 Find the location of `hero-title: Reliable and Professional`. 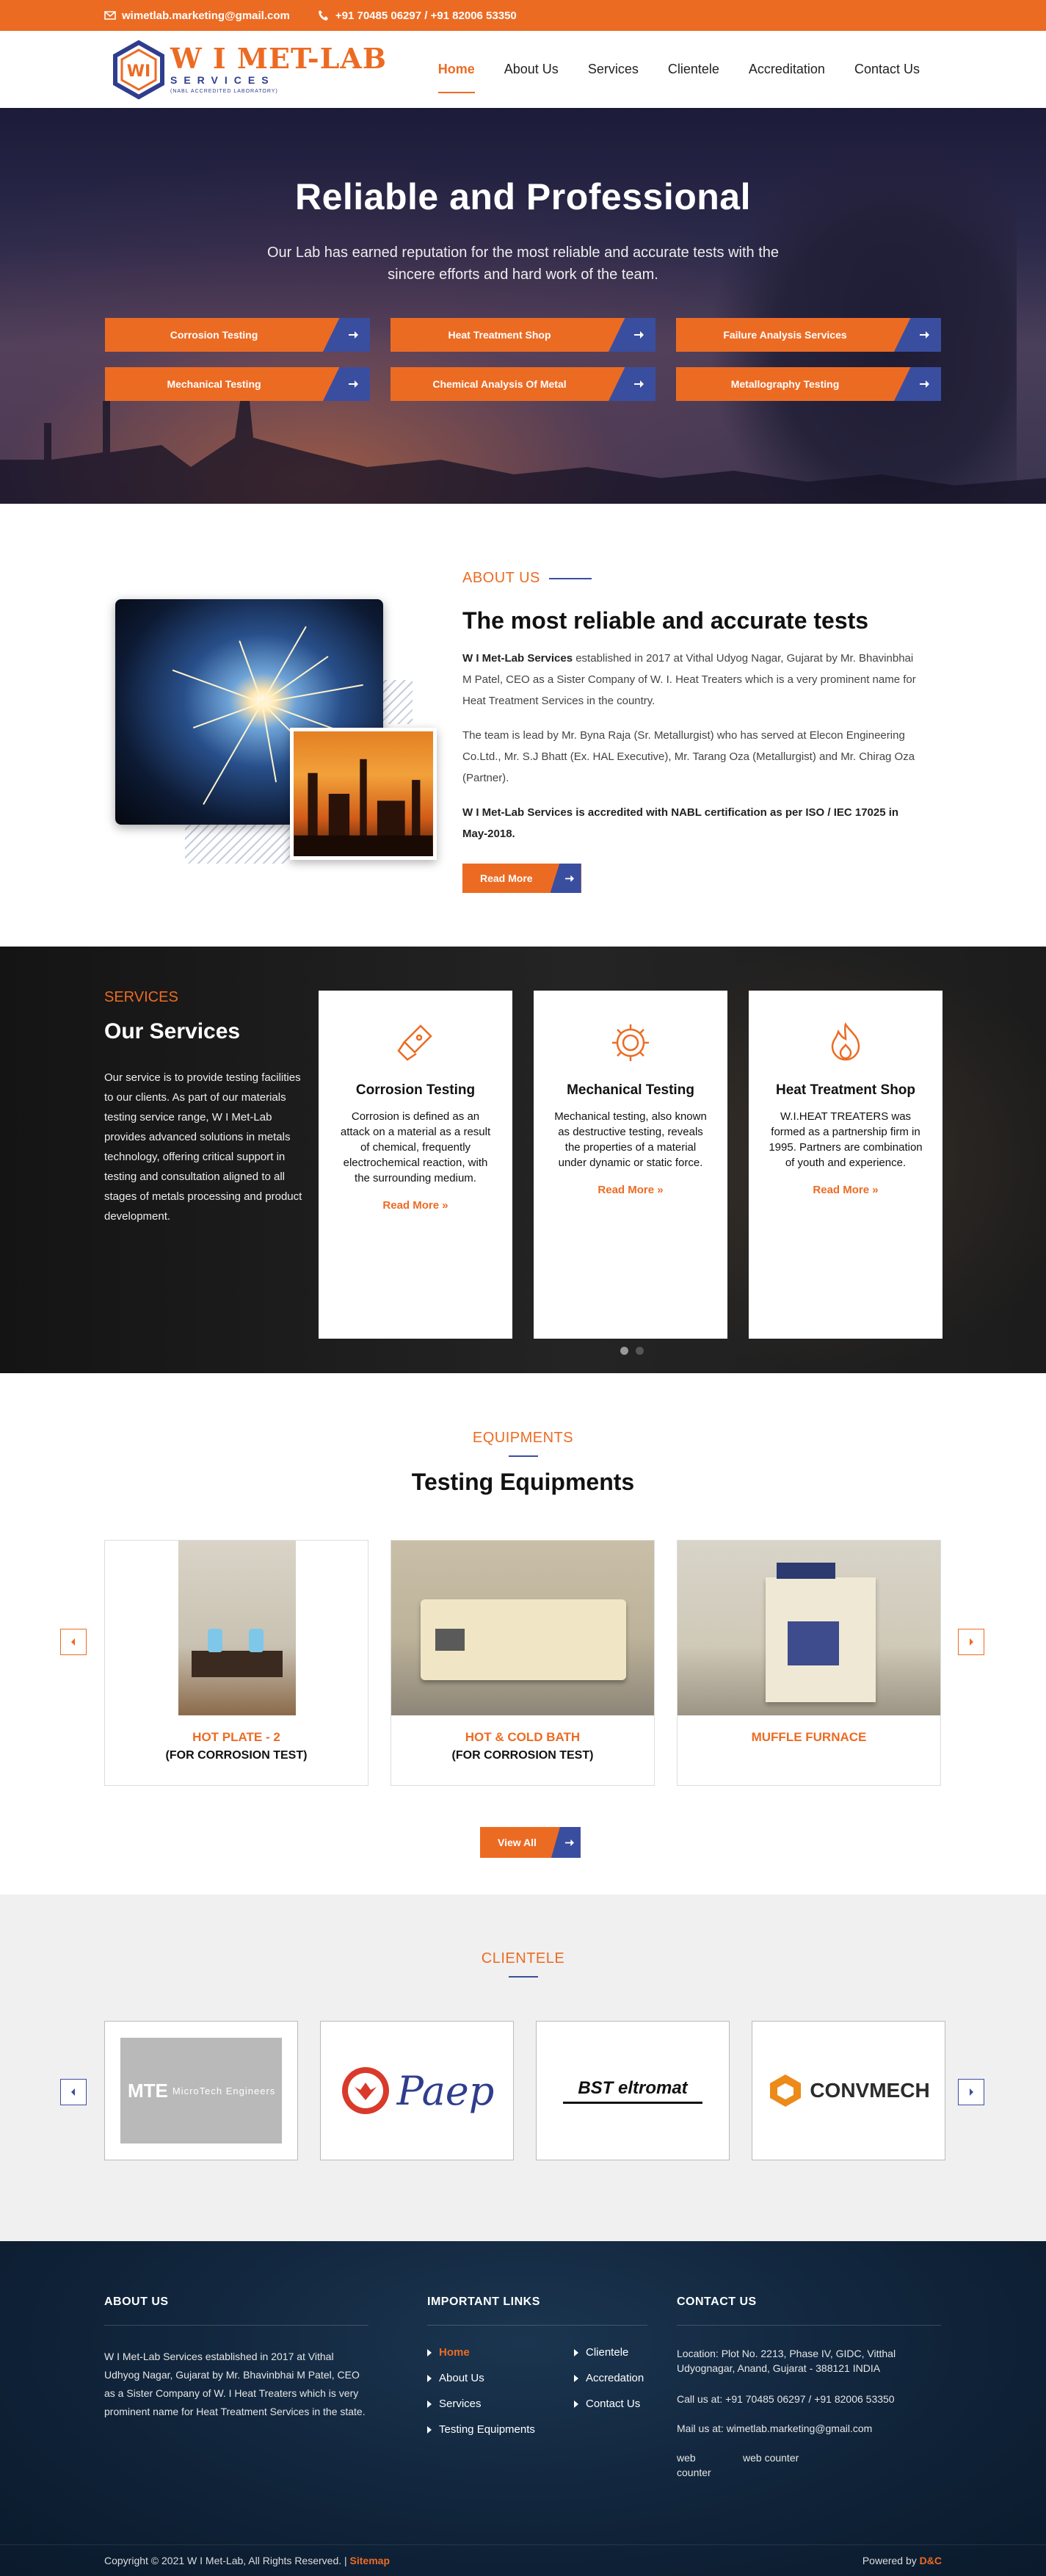

hero-title: Reliable and Professional is located at coordinates (523, 196).